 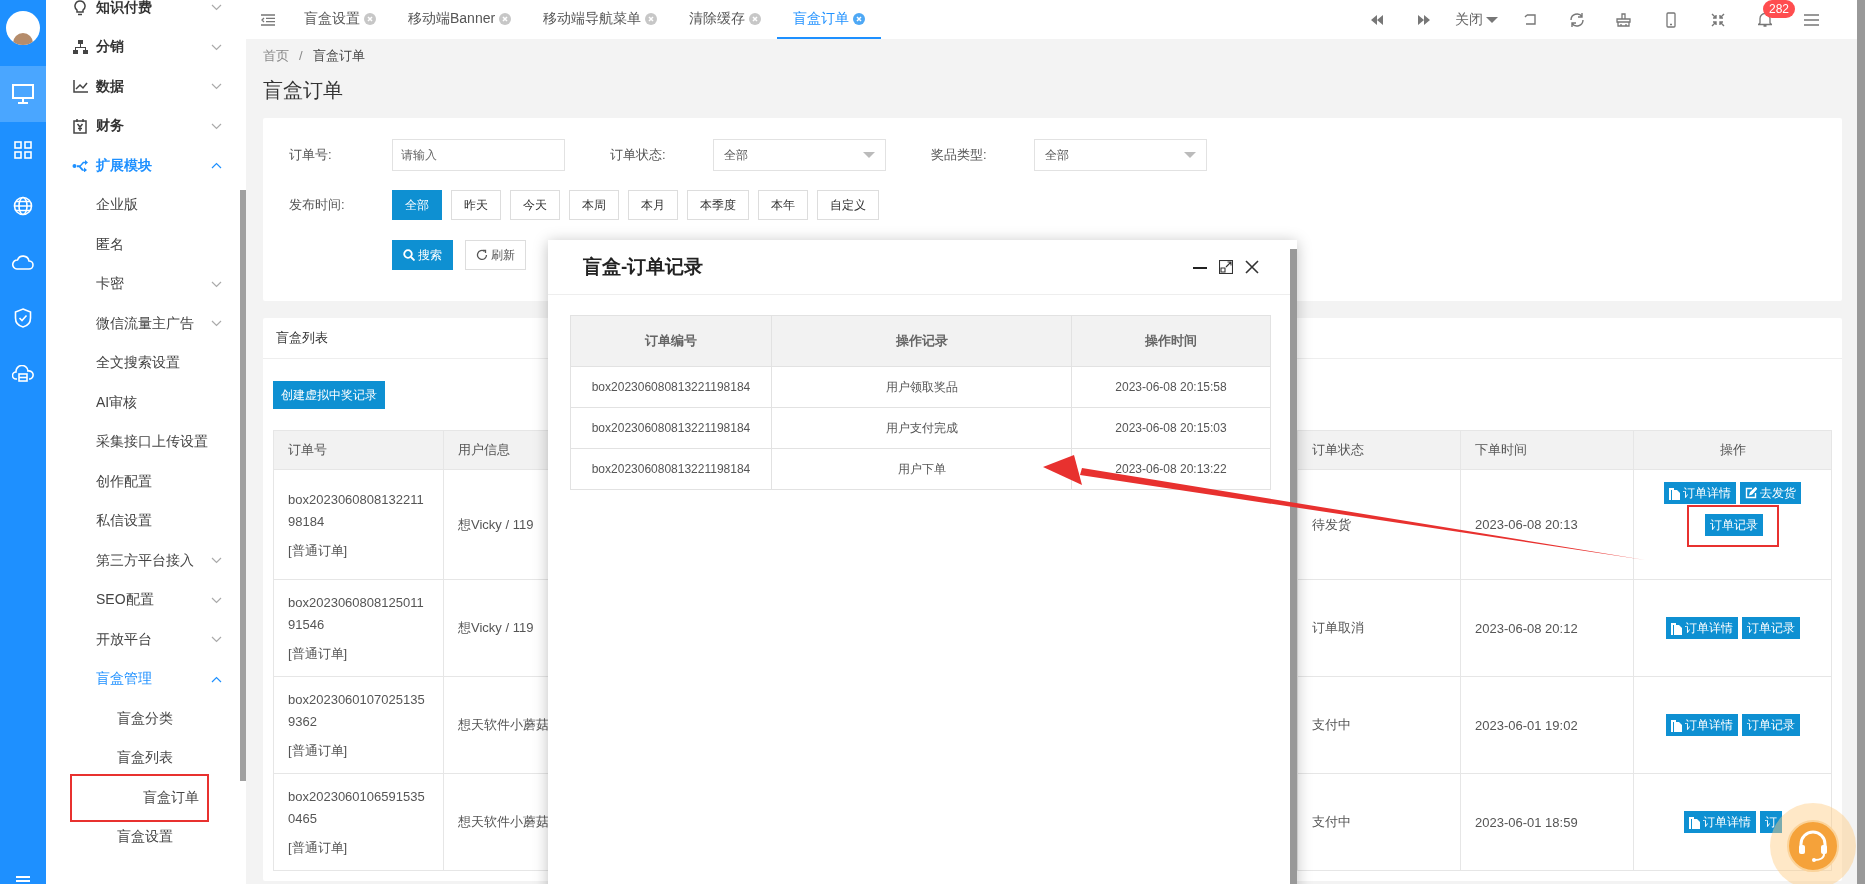 I want to click on close-menu-button: 关闭, so click(x=1476, y=19).